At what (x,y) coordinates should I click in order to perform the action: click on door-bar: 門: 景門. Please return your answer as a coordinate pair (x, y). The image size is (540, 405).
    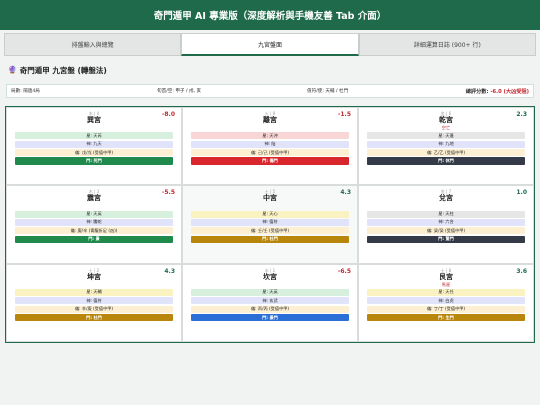
    Looking at the image, I should click on (270, 317).